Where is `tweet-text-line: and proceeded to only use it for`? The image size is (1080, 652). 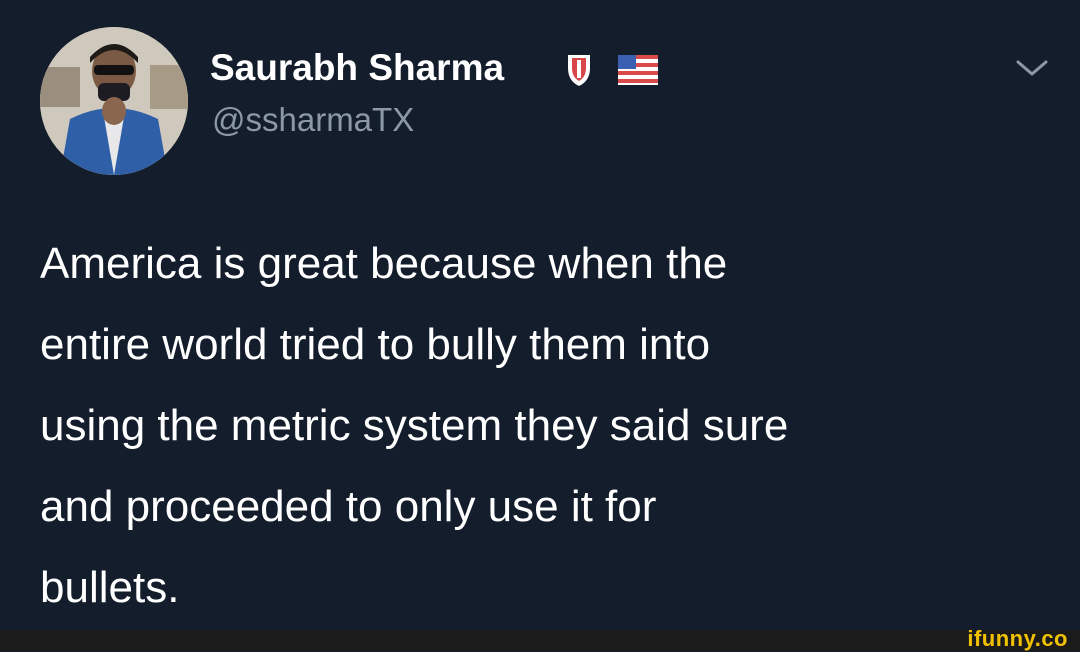 tweet-text-line: and proceeded to only use it for is located at coordinates (348, 506).